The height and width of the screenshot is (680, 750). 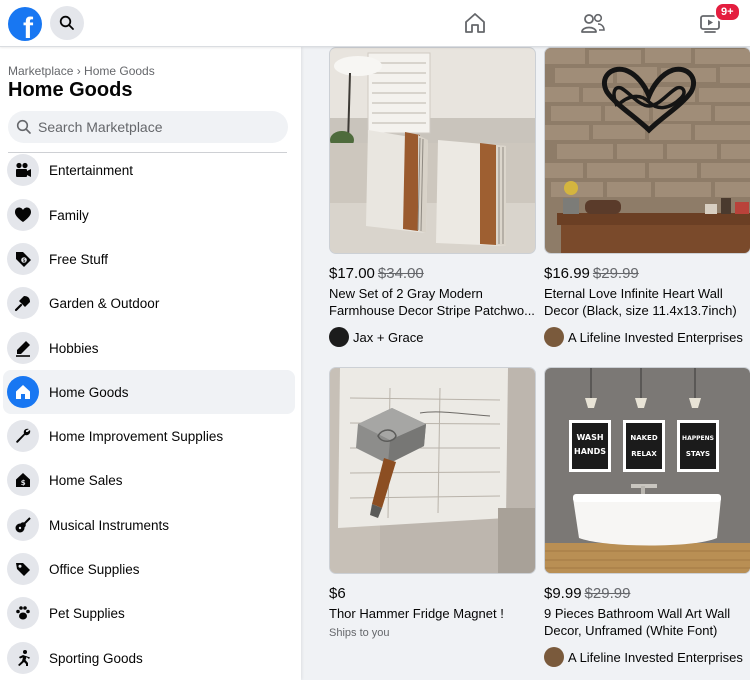 What do you see at coordinates (74, 348) in the screenshot?
I see `category-label: Hobbies` at bounding box center [74, 348].